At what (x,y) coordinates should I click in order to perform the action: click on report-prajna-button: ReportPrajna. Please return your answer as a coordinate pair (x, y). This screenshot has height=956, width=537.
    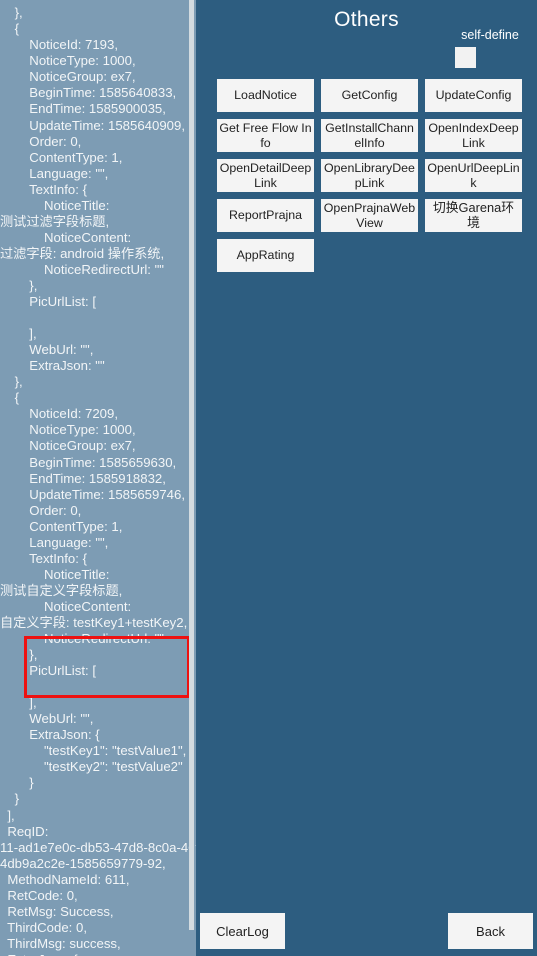
    Looking at the image, I should click on (265, 215).